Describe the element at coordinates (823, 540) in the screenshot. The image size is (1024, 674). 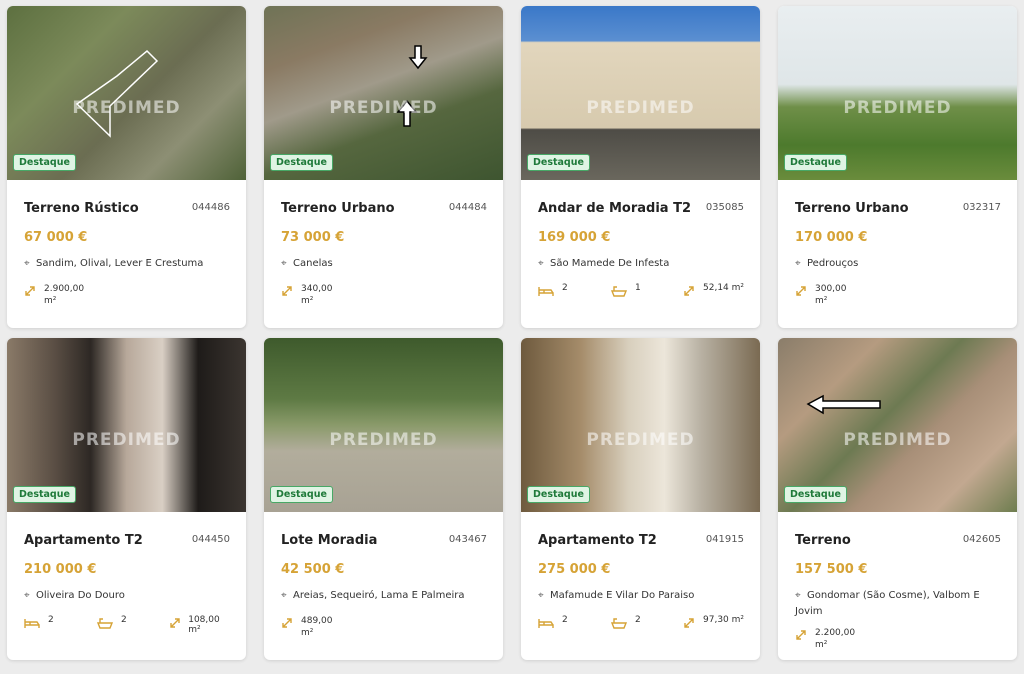
I see `listing-title: Terreno` at that location.